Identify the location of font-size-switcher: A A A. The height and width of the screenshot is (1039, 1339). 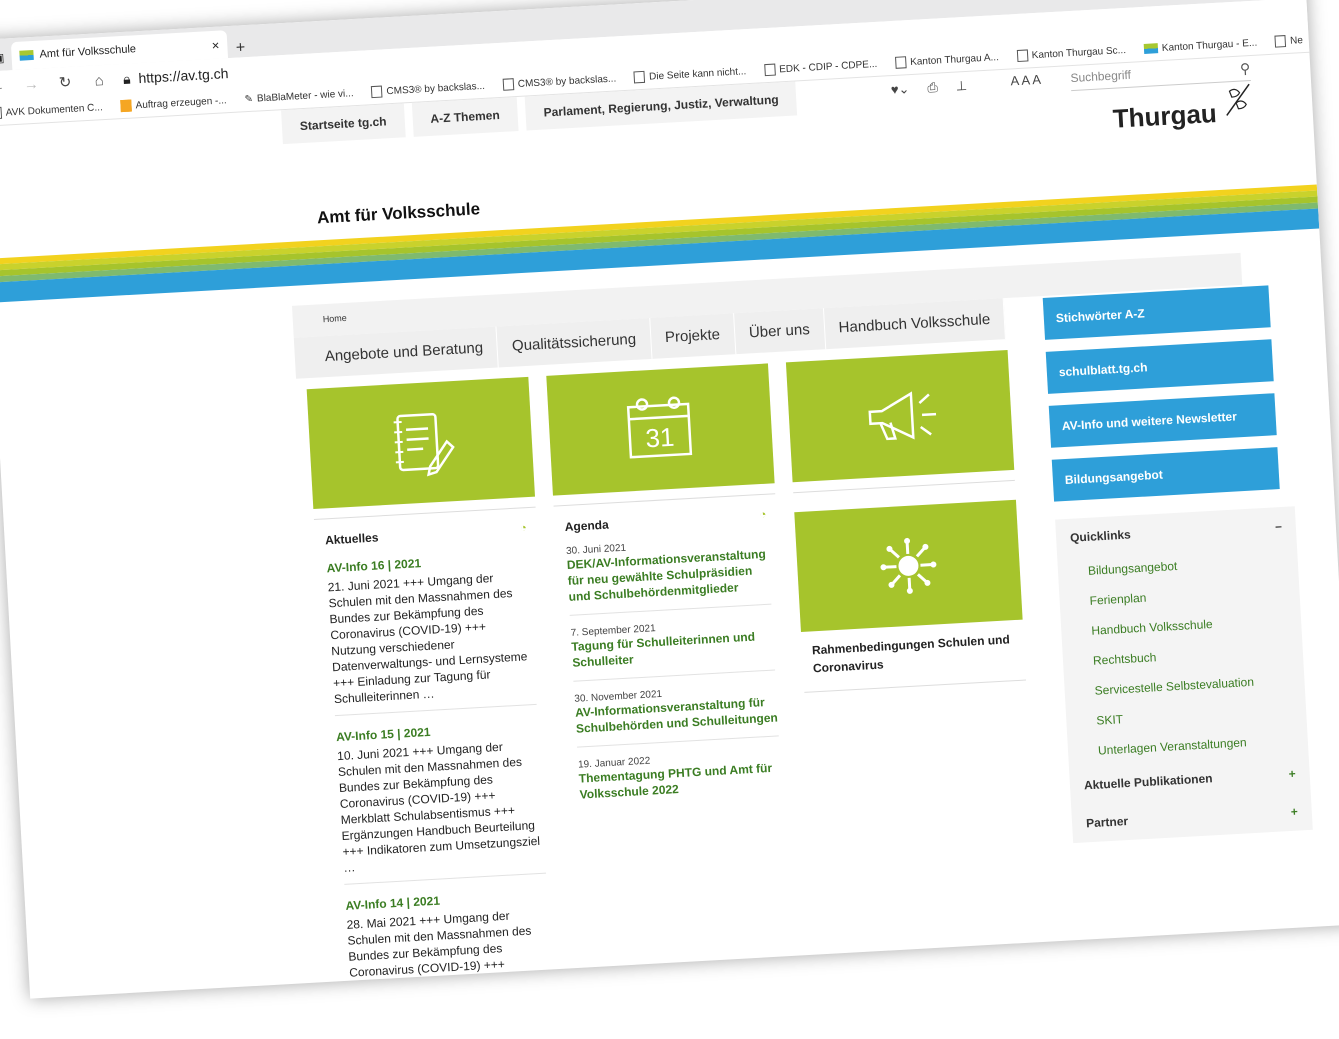
(1025, 80).